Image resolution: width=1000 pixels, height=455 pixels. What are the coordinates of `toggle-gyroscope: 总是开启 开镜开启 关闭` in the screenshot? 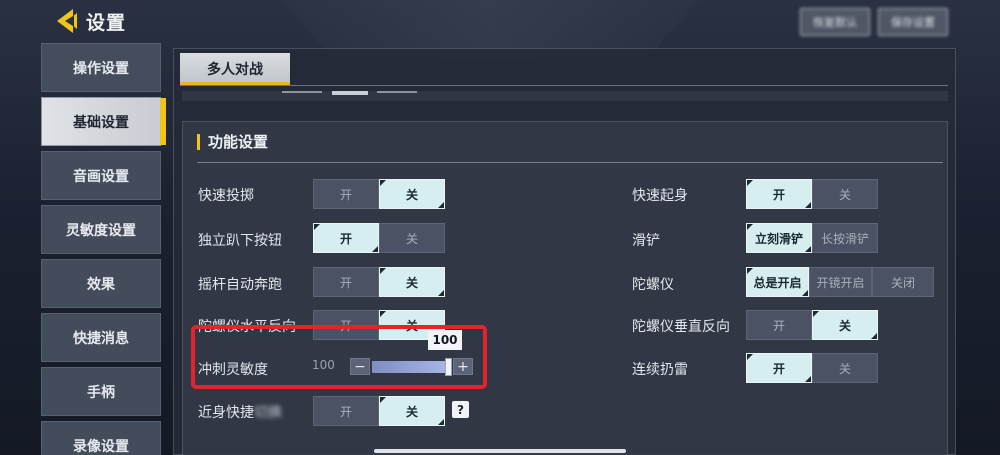 It's located at (840, 282).